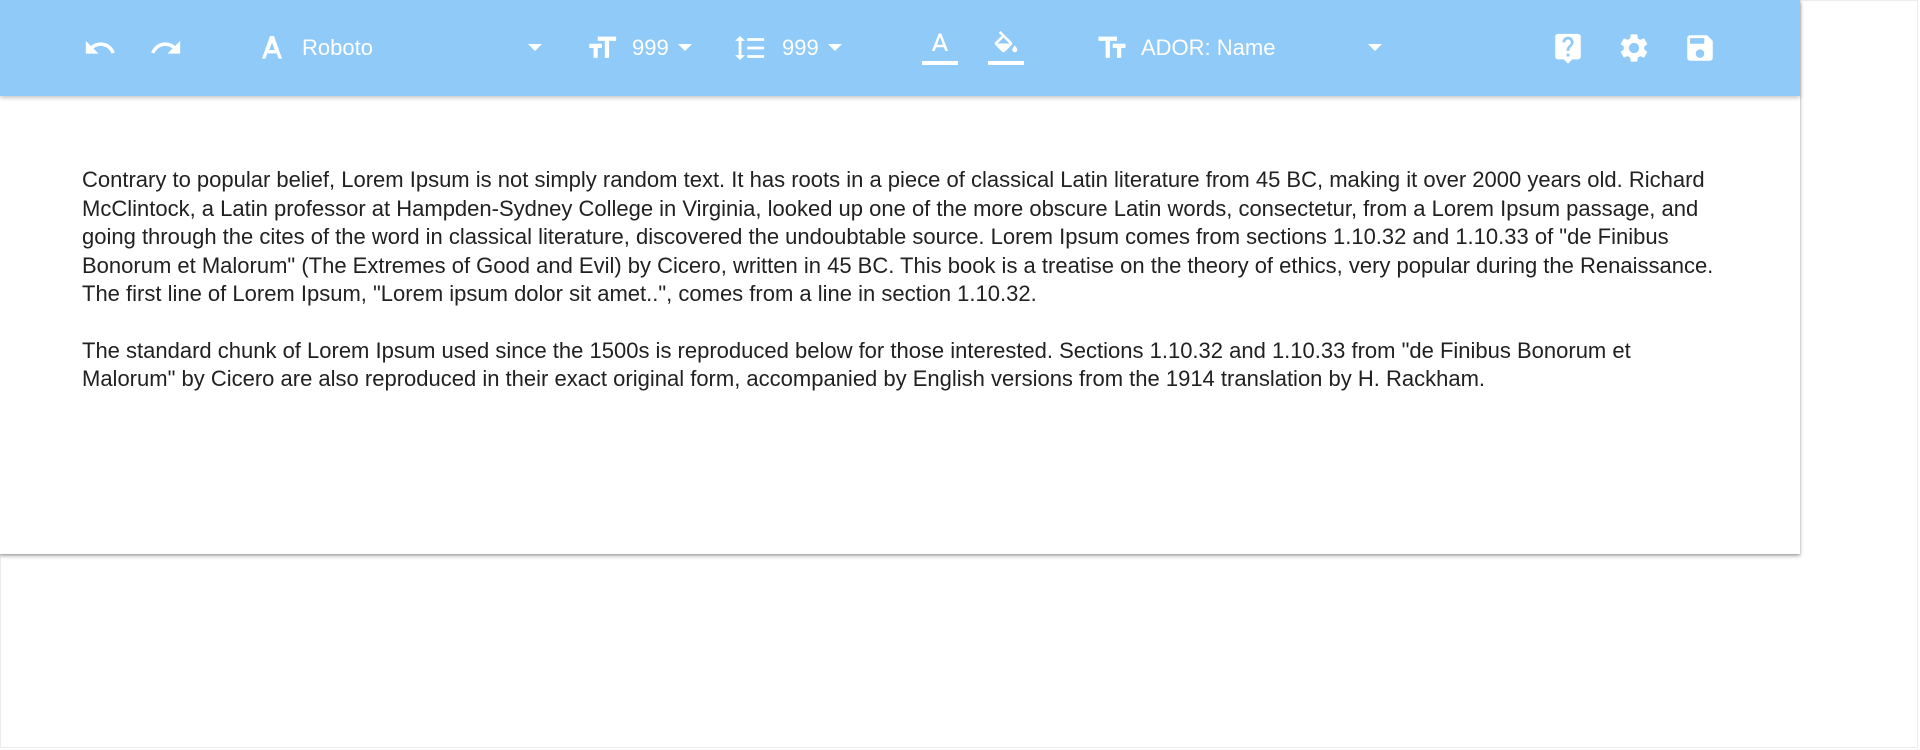  I want to click on redo-icon, so click(166, 48).